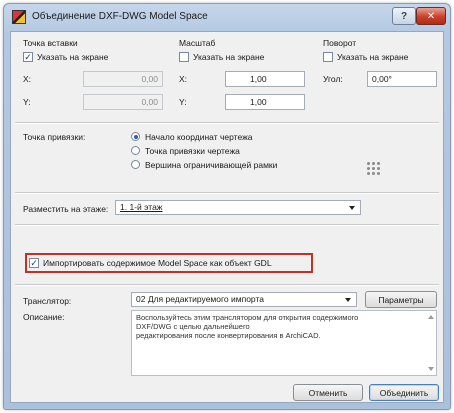 Image resolution: width=454 pixels, height=413 pixels. What do you see at coordinates (340, 43) in the screenshot?
I see `rotation-heading: Поворот` at bounding box center [340, 43].